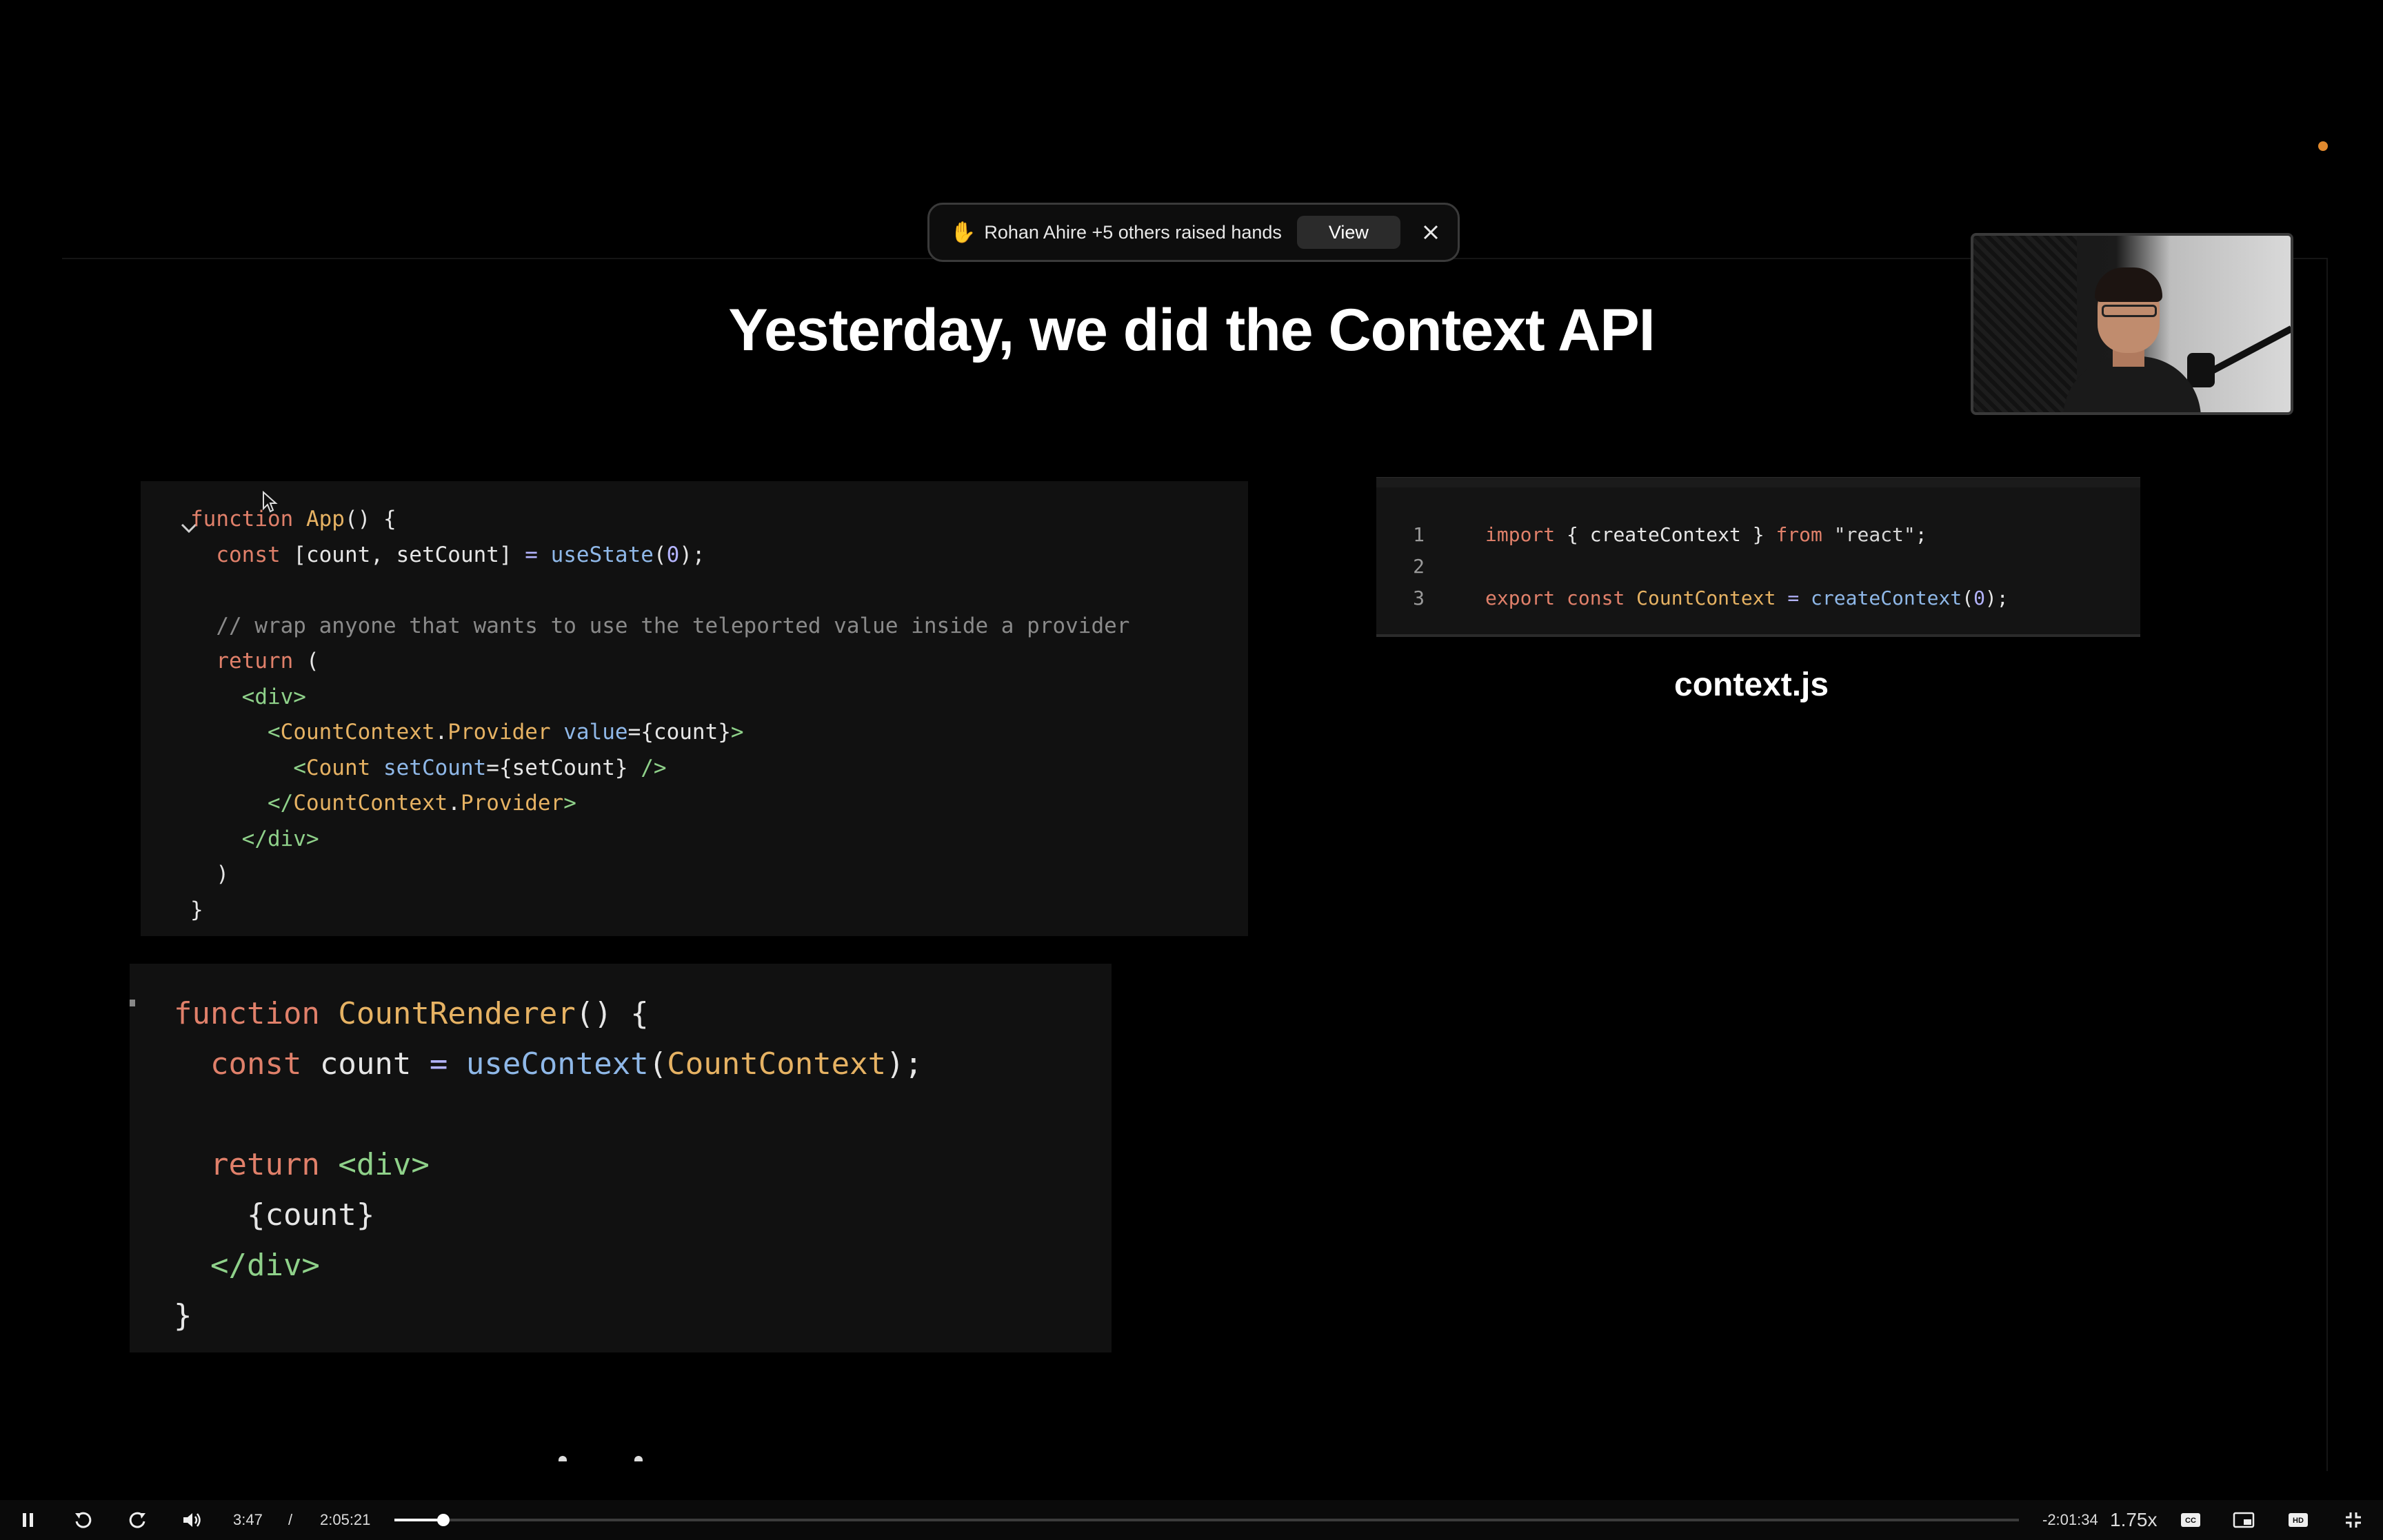  What do you see at coordinates (421, 803) in the screenshot?
I see `app-code-line: </CountContext.Provider>` at bounding box center [421, 803].